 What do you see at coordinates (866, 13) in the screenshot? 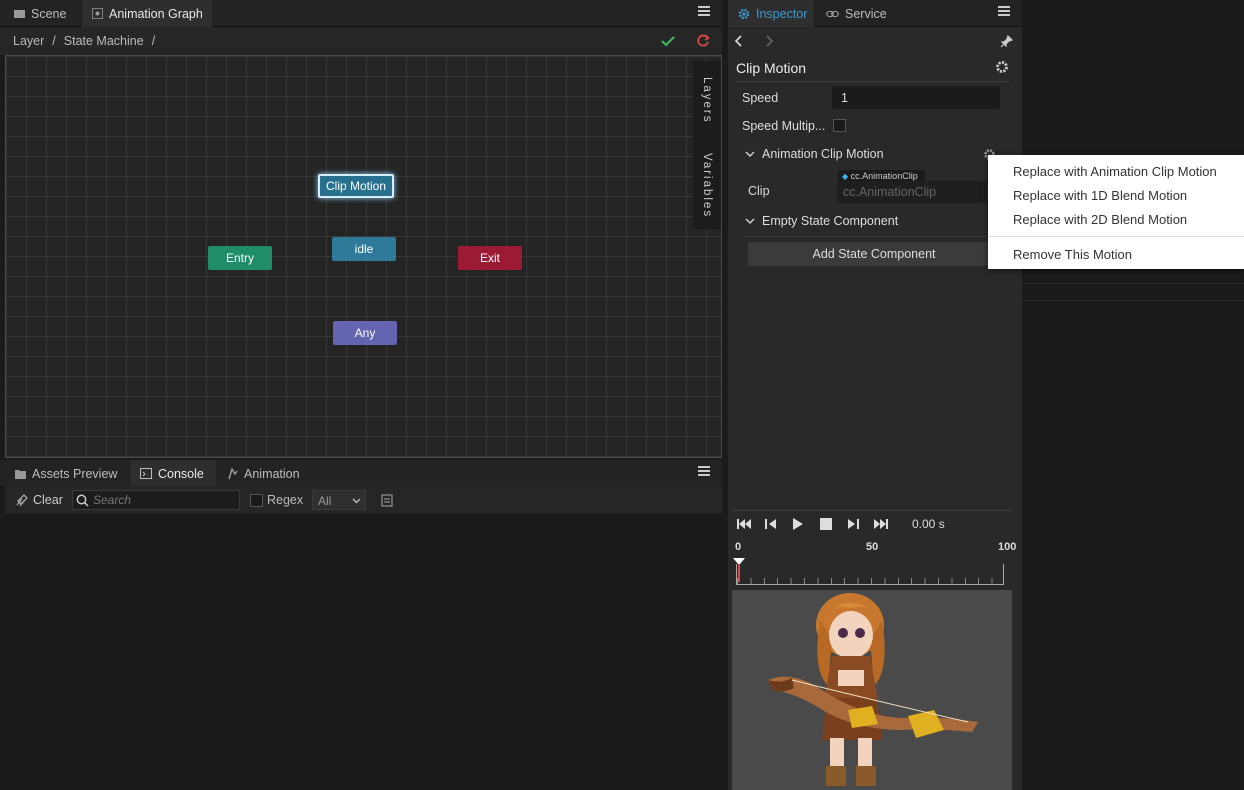
I see `tab-service-label: Service` at bounding box center [866, 13].